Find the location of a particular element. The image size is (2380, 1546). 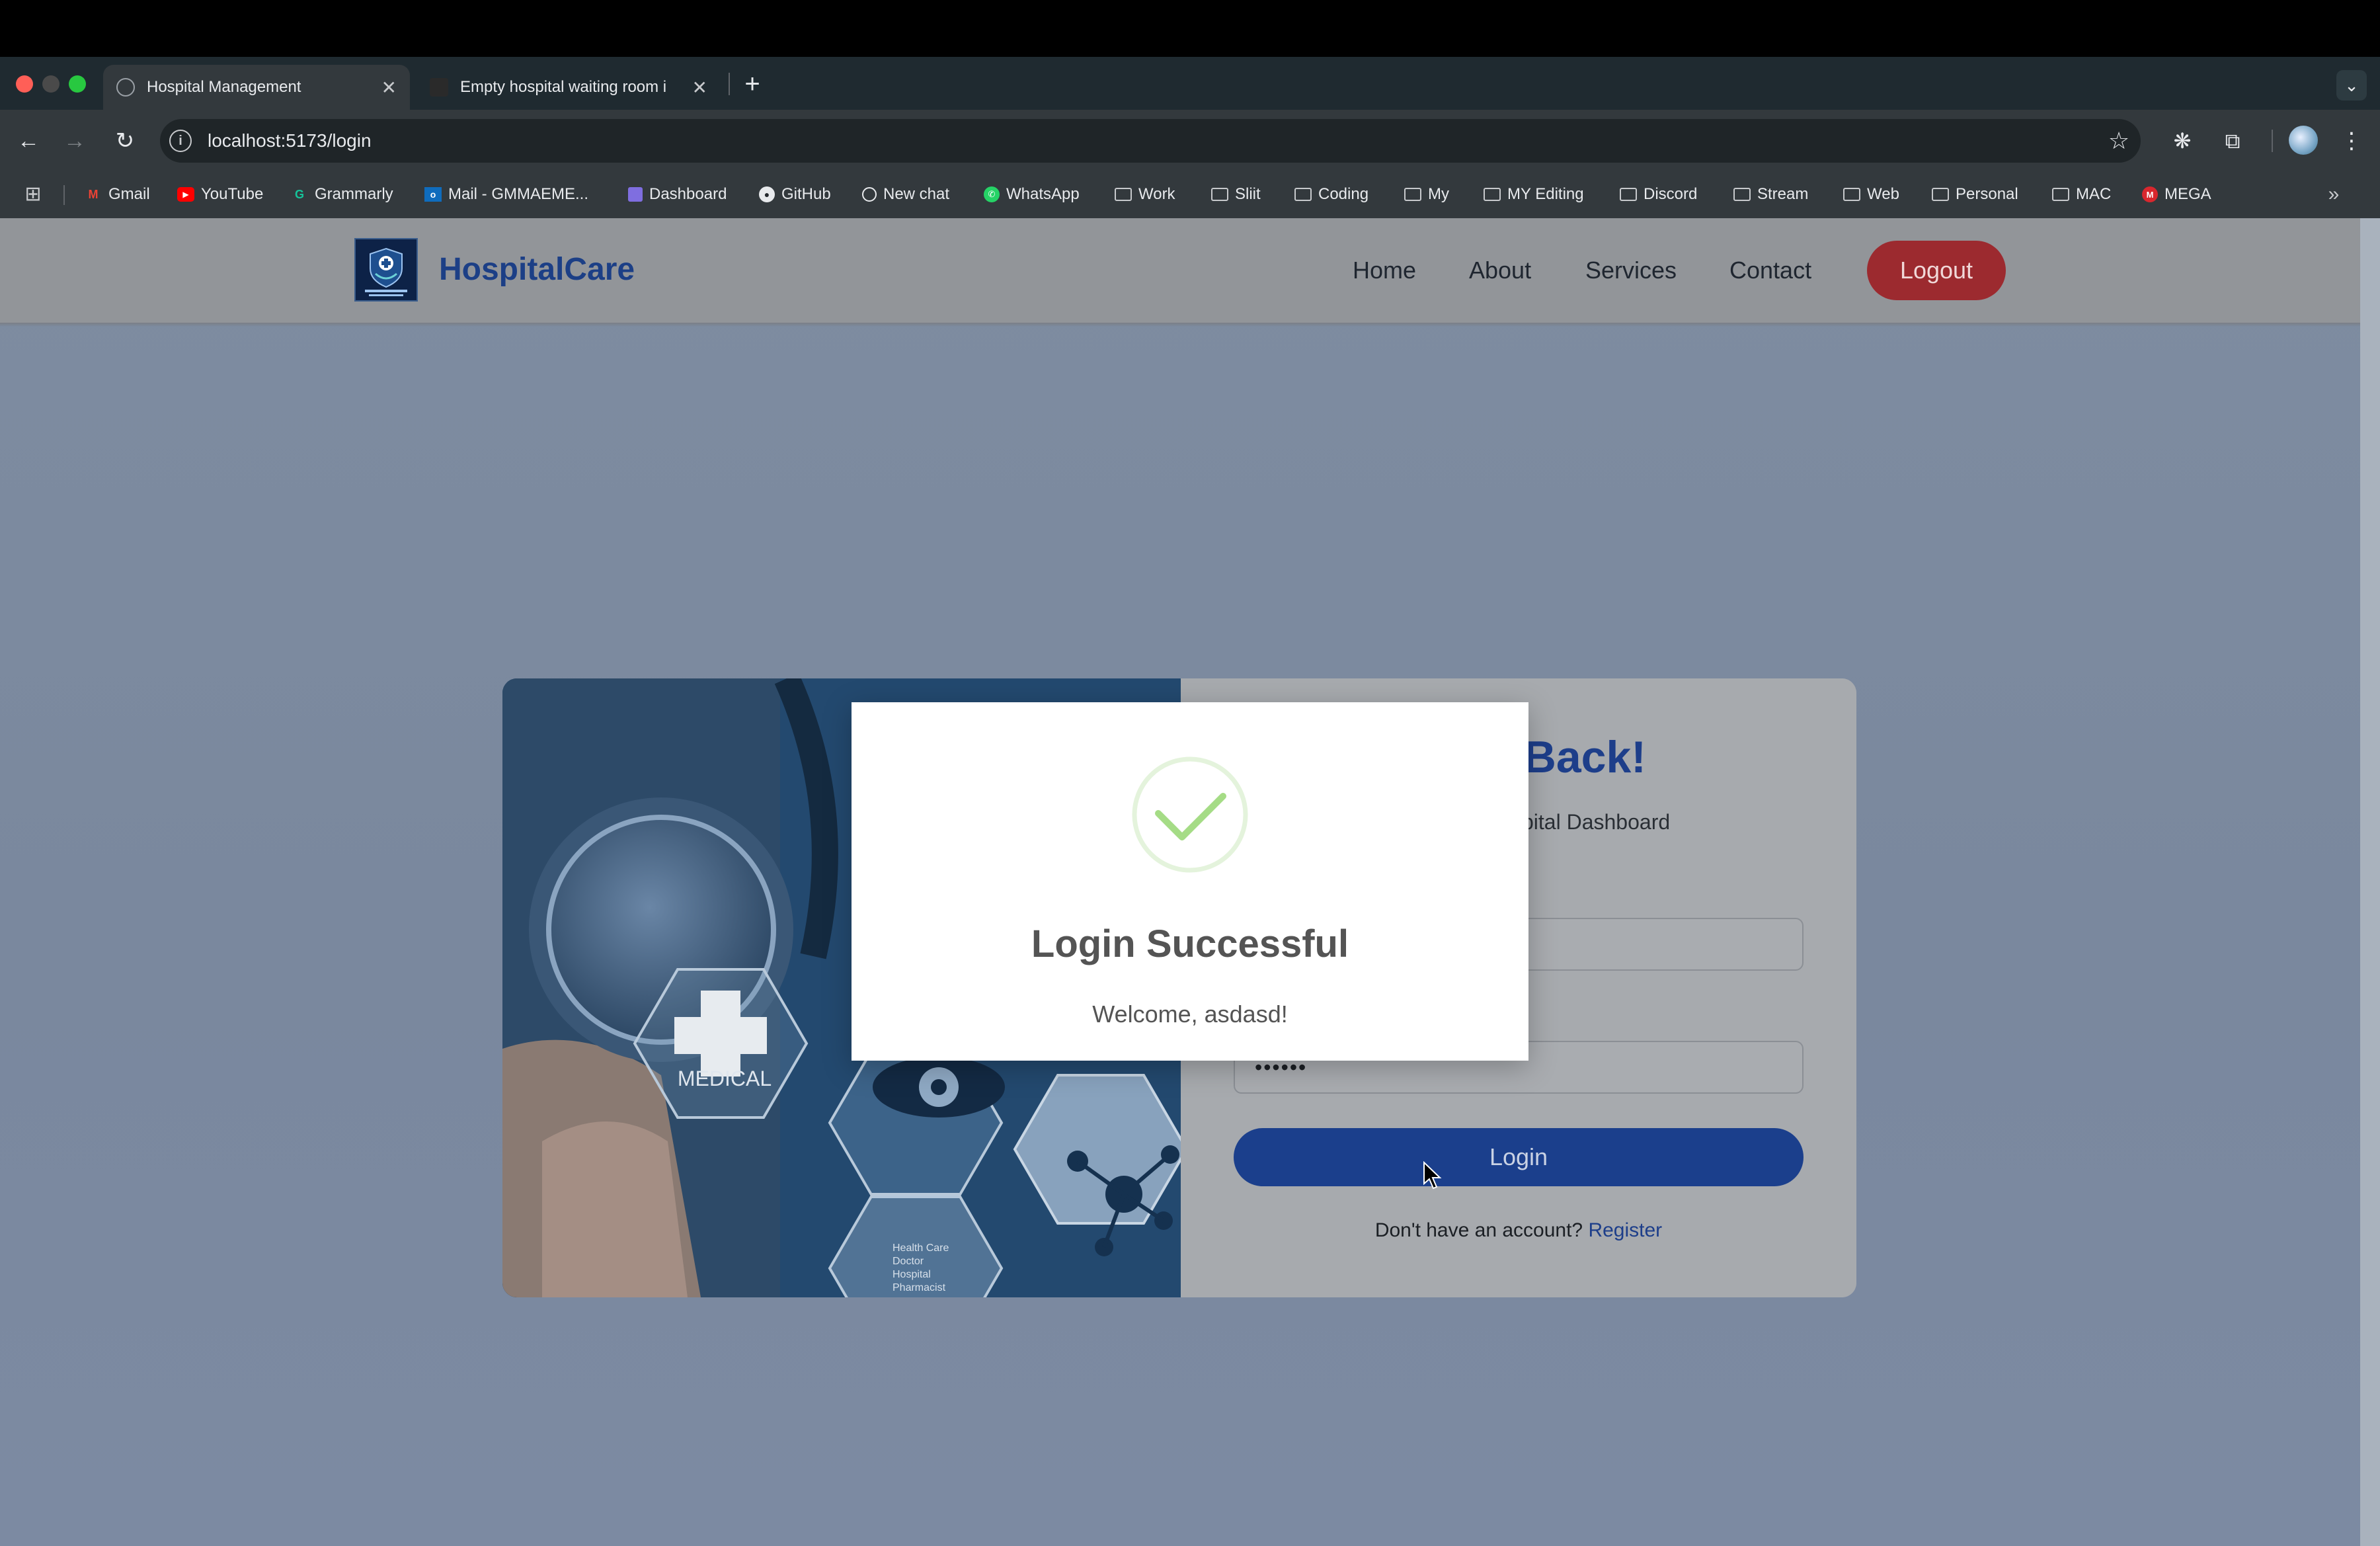

nav-home: Home is located at coordinates (1384, 270).